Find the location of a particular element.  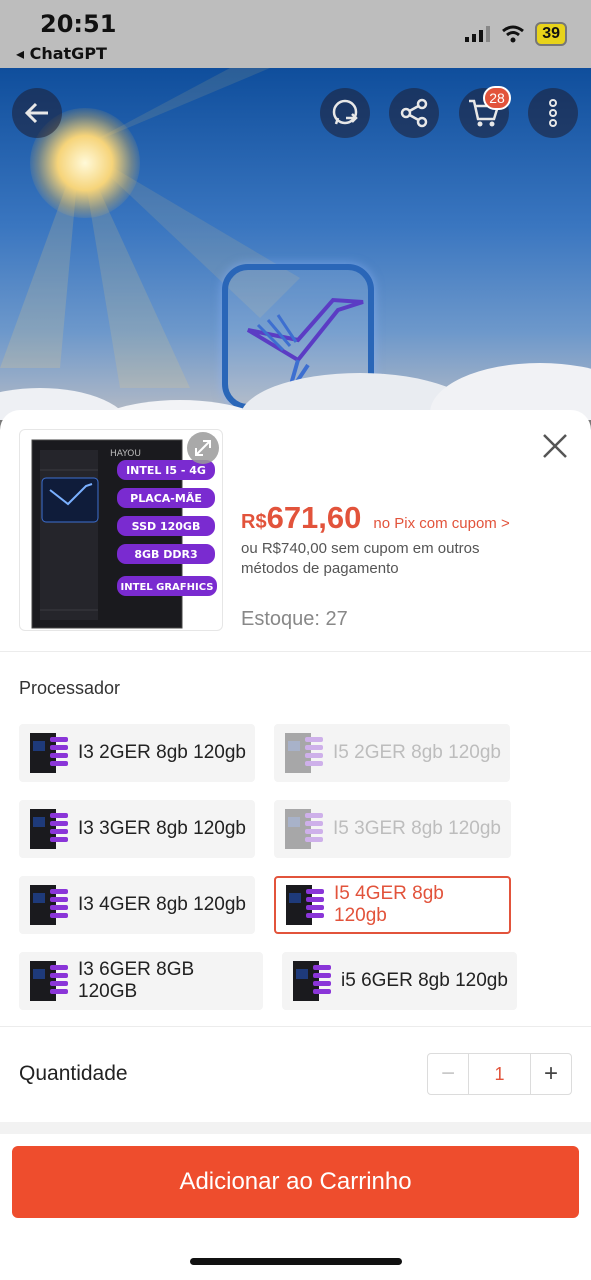

battery-indicator: 39 is located at coordinates (551, 34).